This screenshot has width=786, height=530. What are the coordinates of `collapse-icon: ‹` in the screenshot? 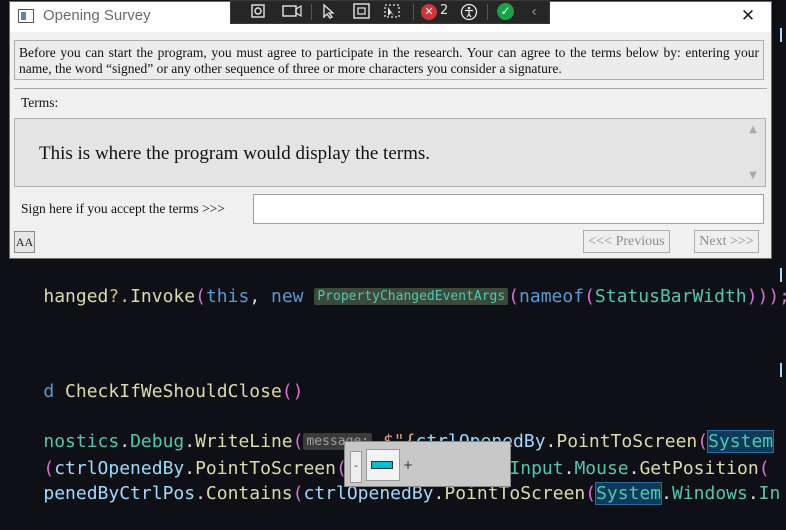 It's located at (534, 12).